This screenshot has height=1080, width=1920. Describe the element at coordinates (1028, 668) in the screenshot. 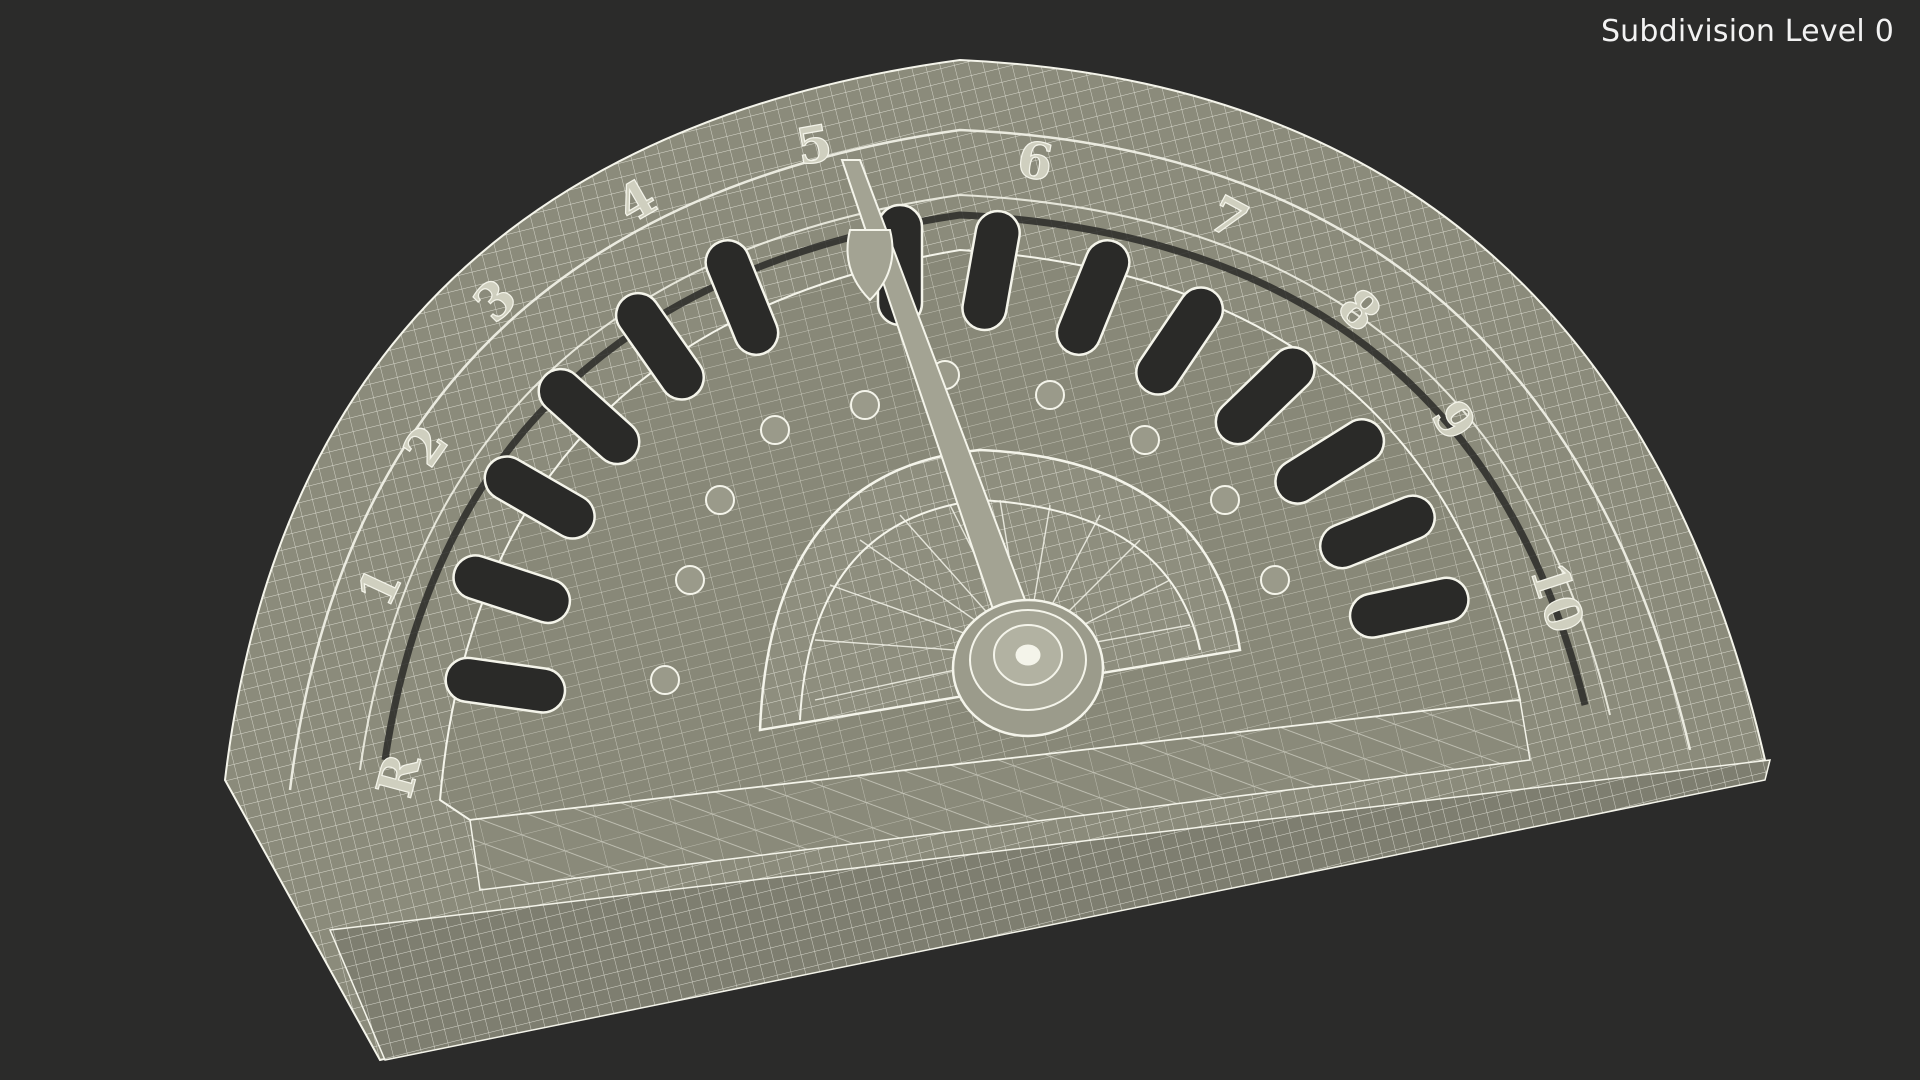

I see `center-knob` at that location.